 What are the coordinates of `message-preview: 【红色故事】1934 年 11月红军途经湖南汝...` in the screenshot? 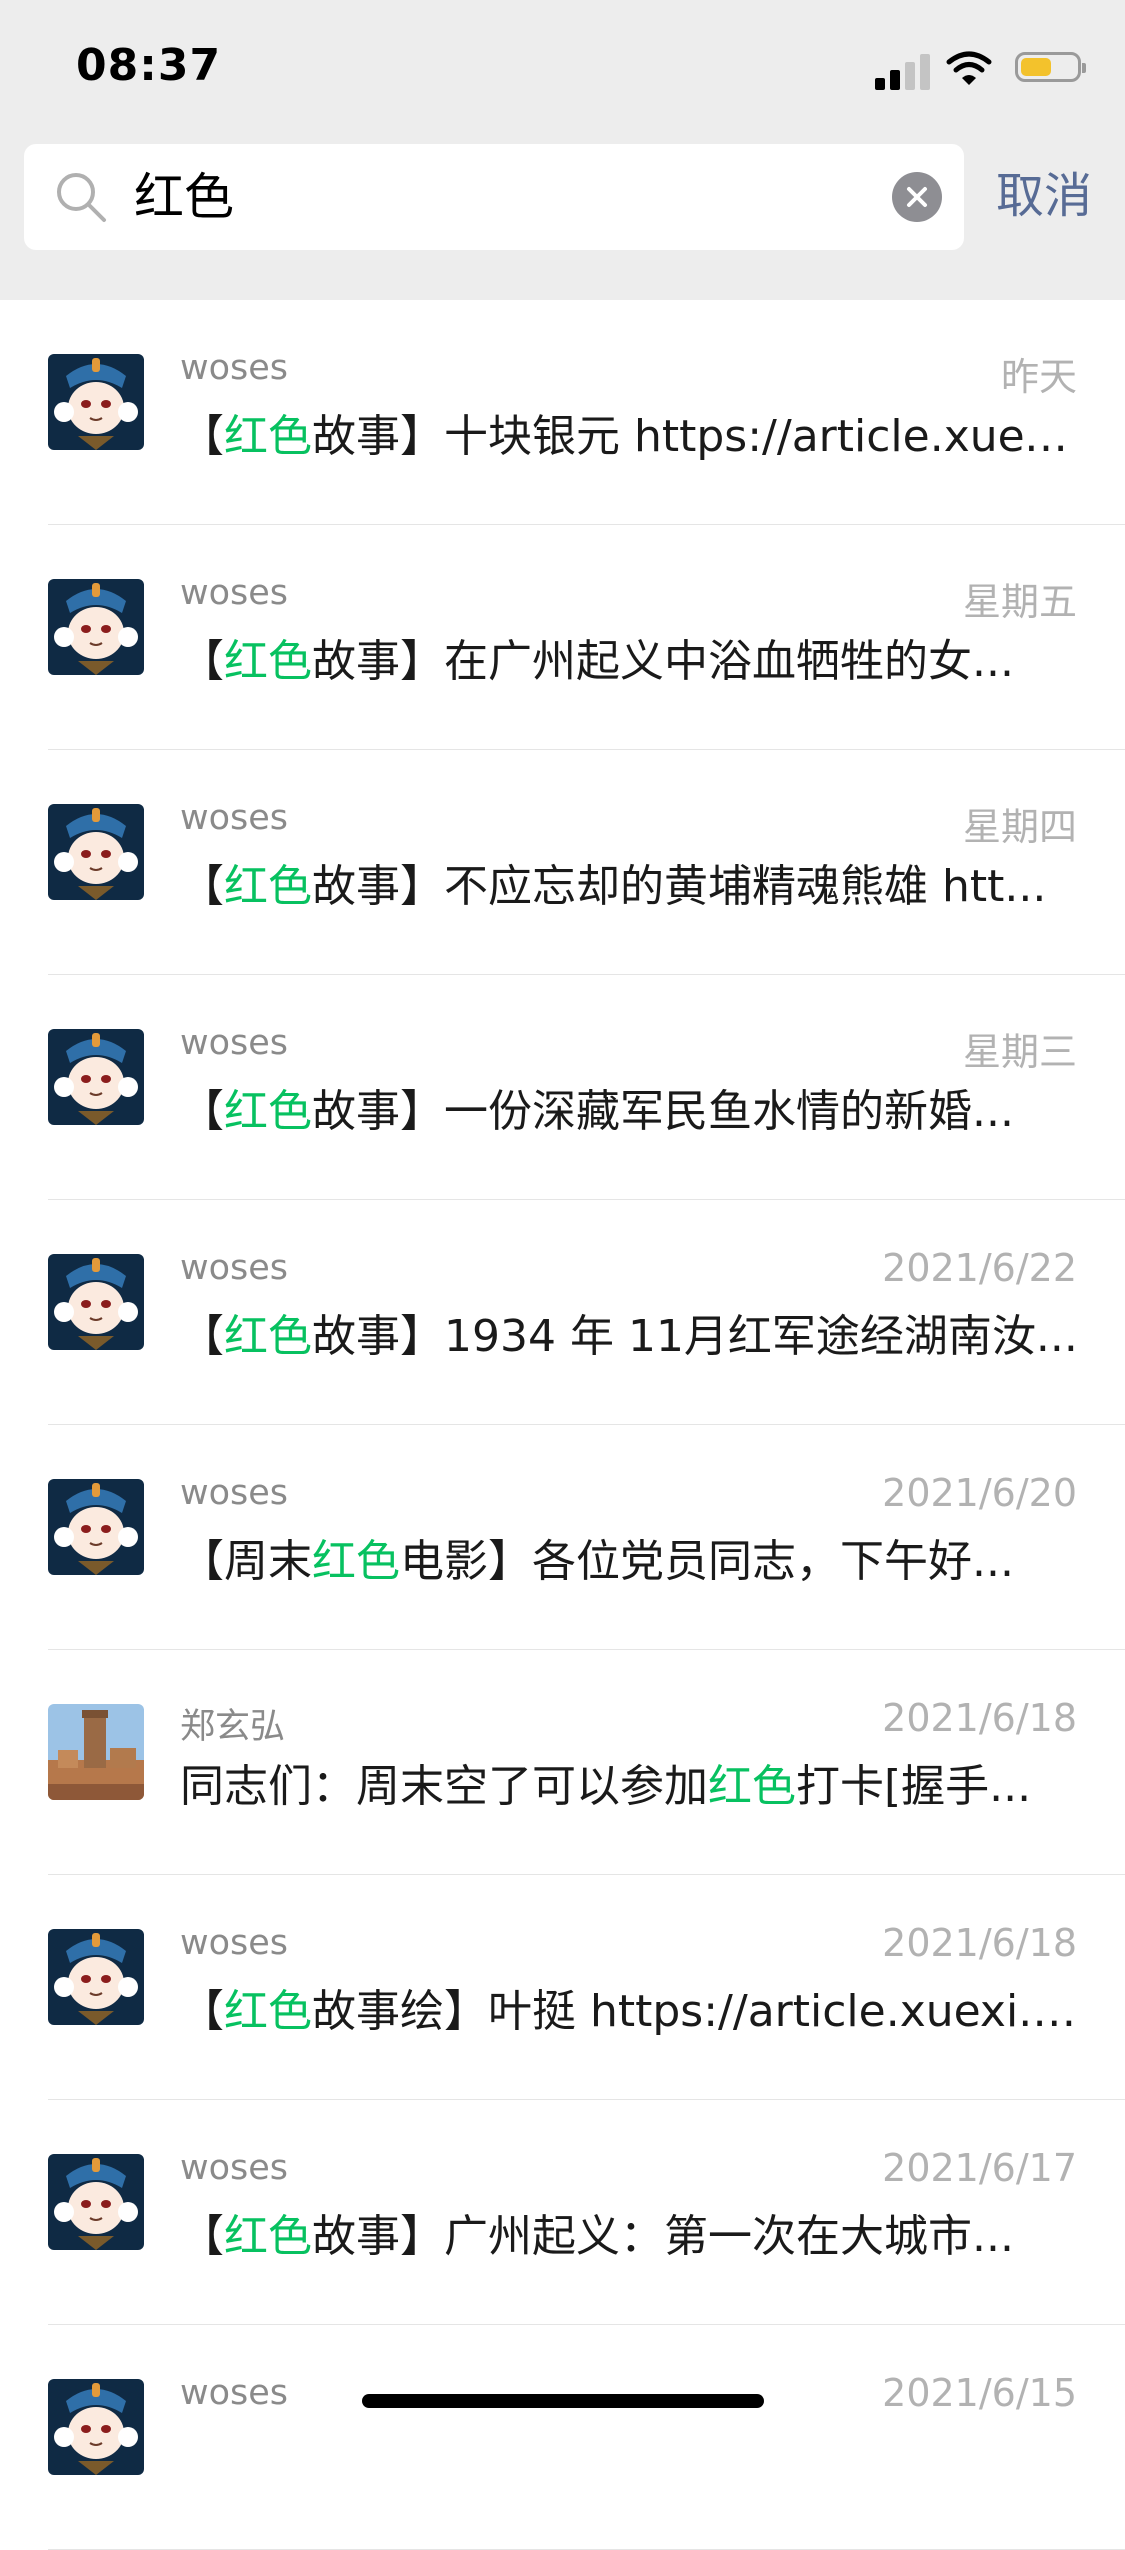 It's located at (630, 1332).